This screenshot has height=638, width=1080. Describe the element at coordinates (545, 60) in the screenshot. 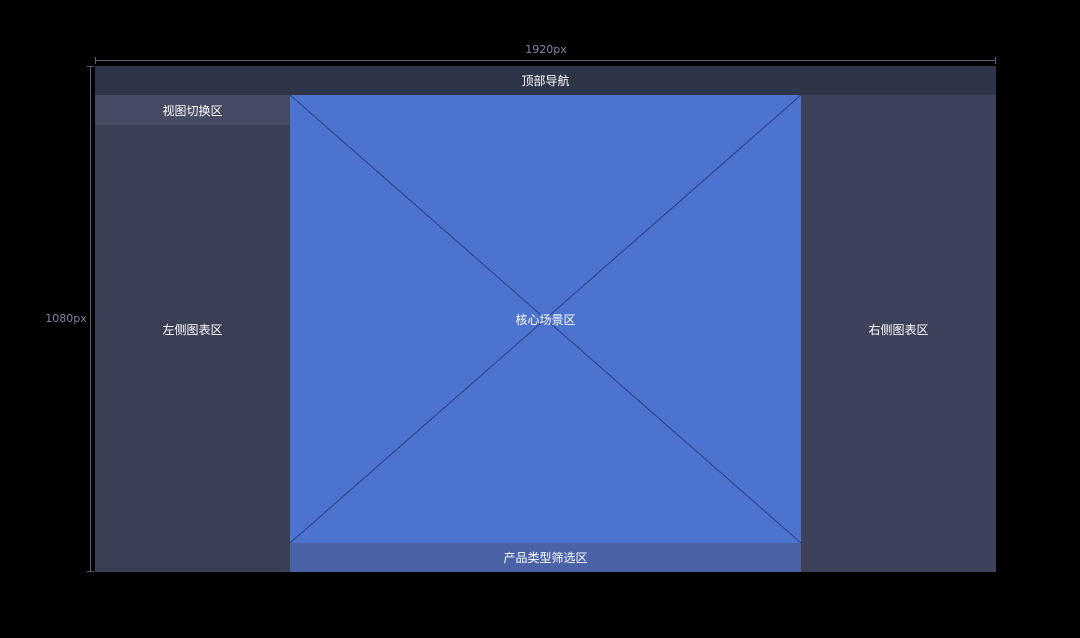

I see `width-dimension-line` at that location.